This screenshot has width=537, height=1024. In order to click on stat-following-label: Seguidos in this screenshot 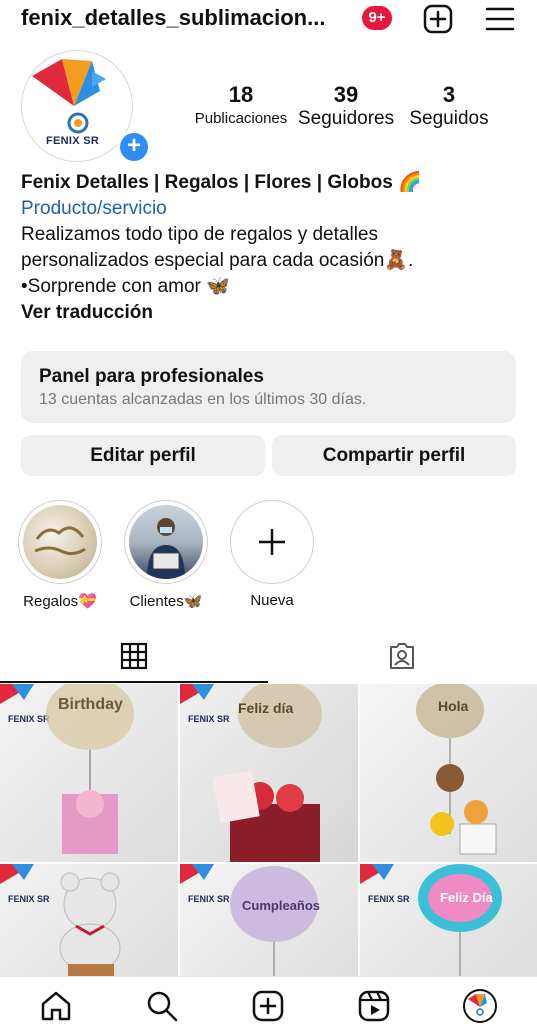, I will do `click(449, 118)`.